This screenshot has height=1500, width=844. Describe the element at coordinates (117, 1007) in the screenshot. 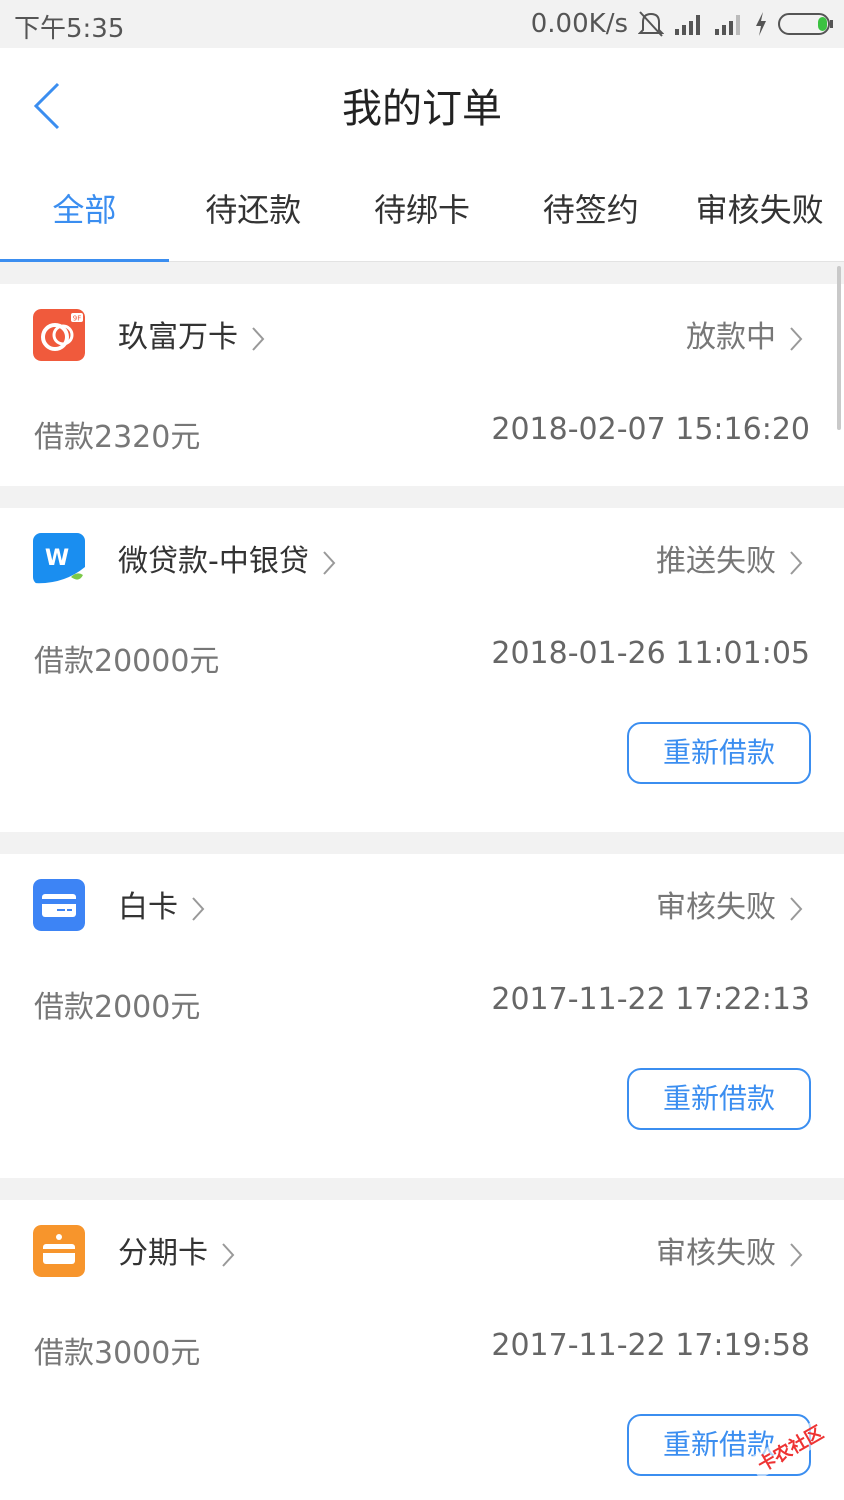

I see `loan-amount: 借款2000元` at that location.